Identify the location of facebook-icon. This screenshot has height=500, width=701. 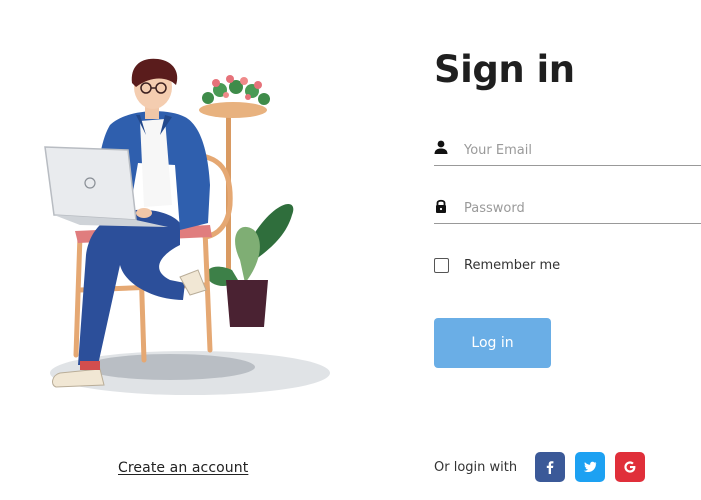
(550, 467).